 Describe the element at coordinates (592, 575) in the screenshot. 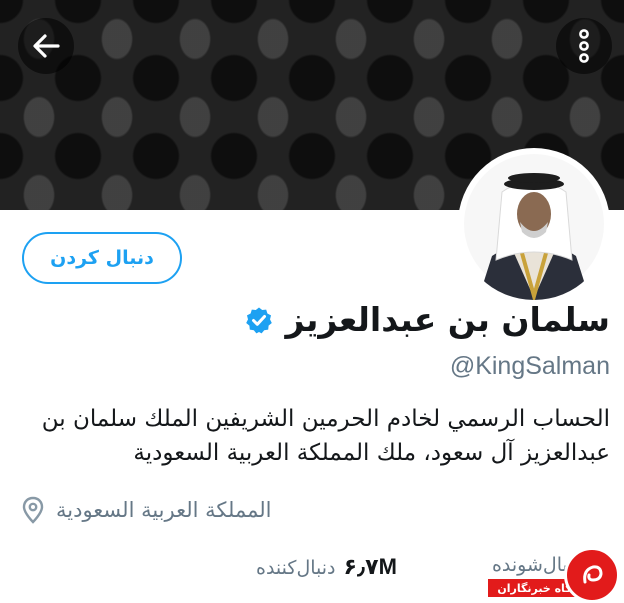

I see `watermark-emblem-icon` at that location.